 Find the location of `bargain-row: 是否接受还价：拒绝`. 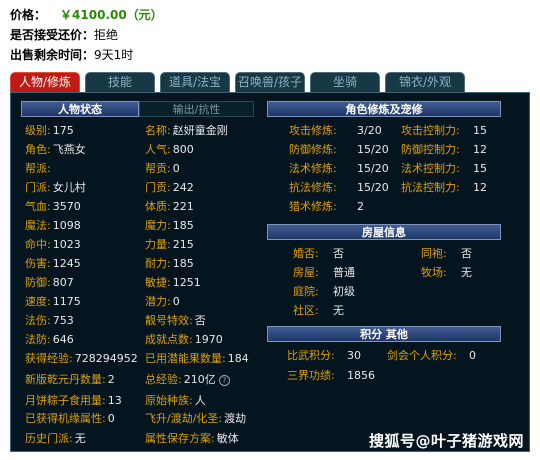

bargain-row: 是否接受还价：拒绝 is located at coordinates (64, 35).